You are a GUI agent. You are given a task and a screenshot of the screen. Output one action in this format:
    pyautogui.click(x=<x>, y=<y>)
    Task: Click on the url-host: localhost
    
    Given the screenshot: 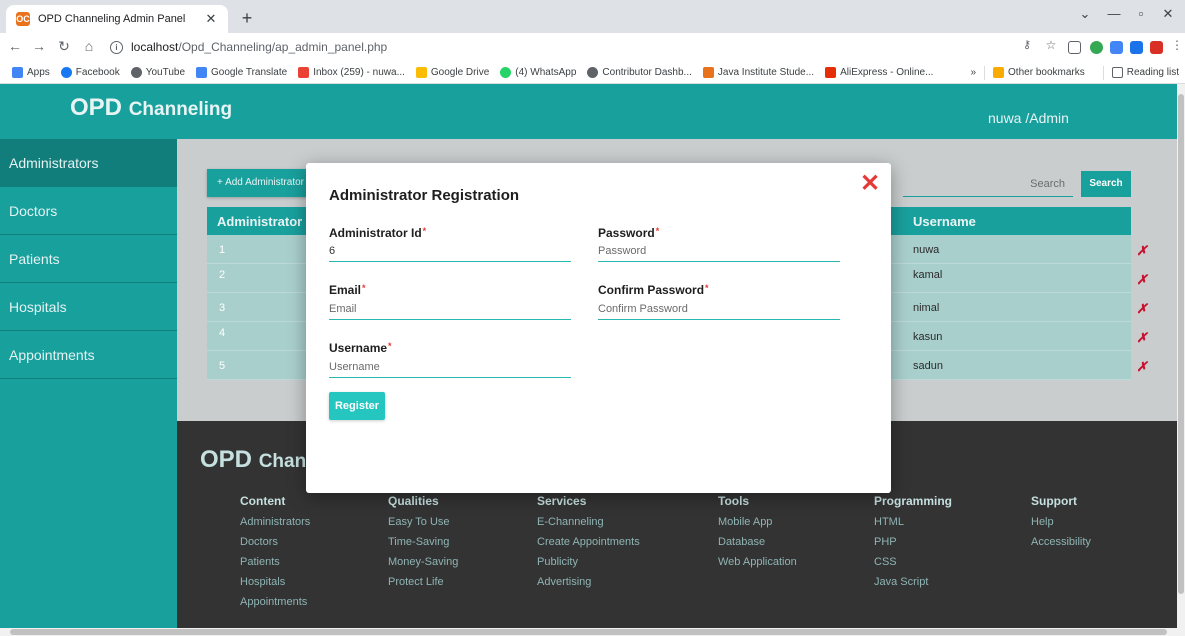 What is the action you would take?
    pyautogui.click(x=155, y=47)
    